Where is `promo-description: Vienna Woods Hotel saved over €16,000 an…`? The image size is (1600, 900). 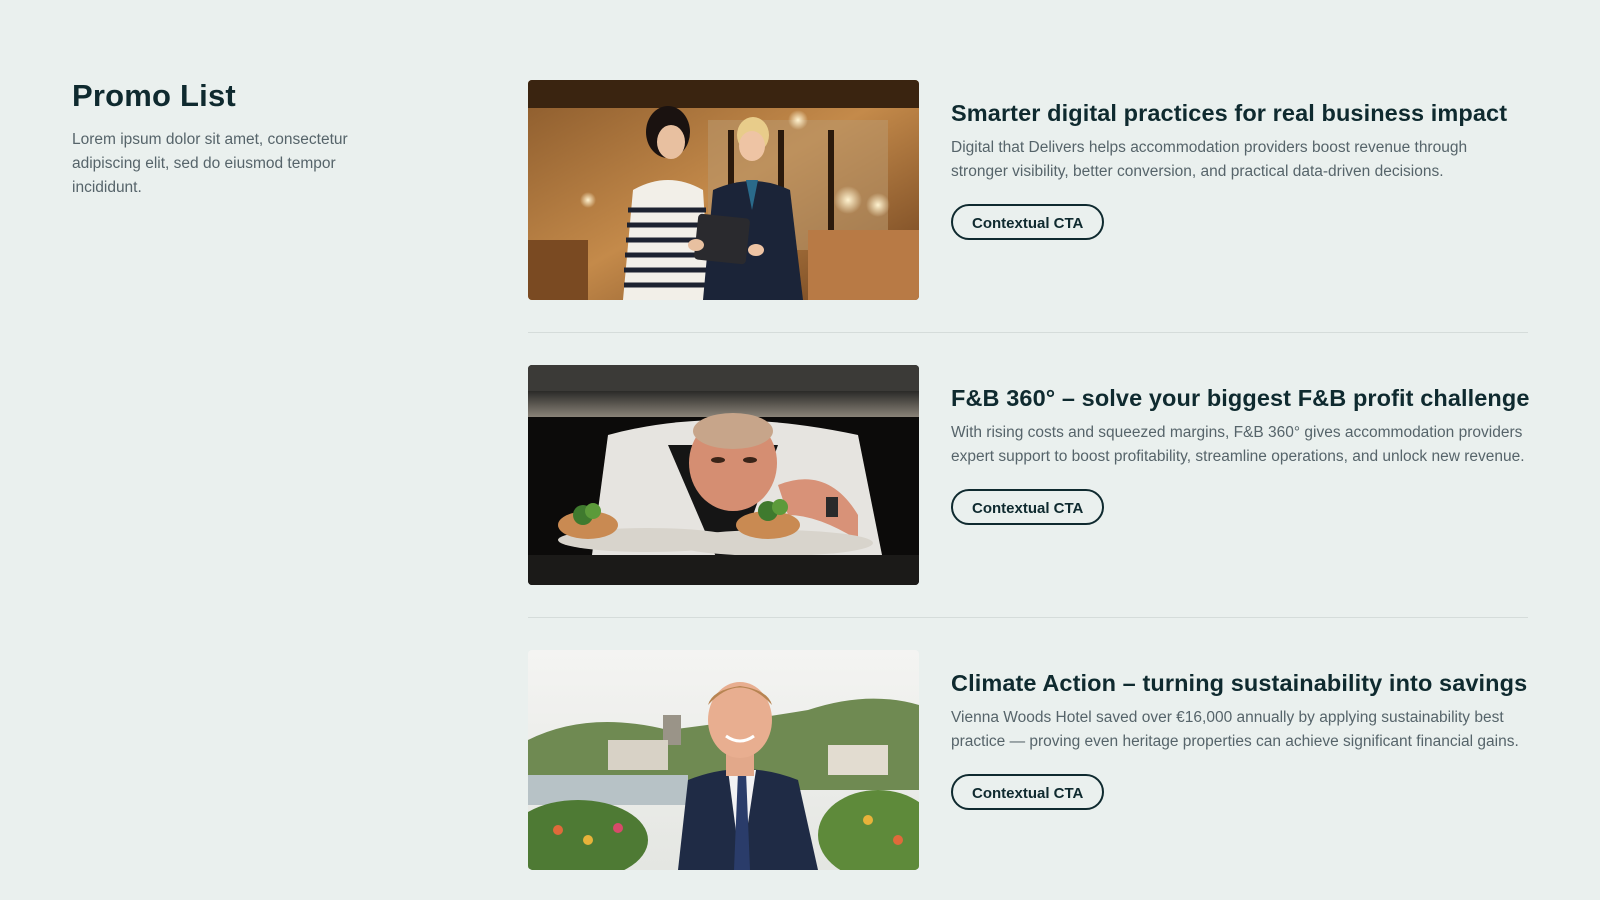
promo-description: Vienna Woods Hotel saved over €16,000 an… is located at coordinates (1235, 729).